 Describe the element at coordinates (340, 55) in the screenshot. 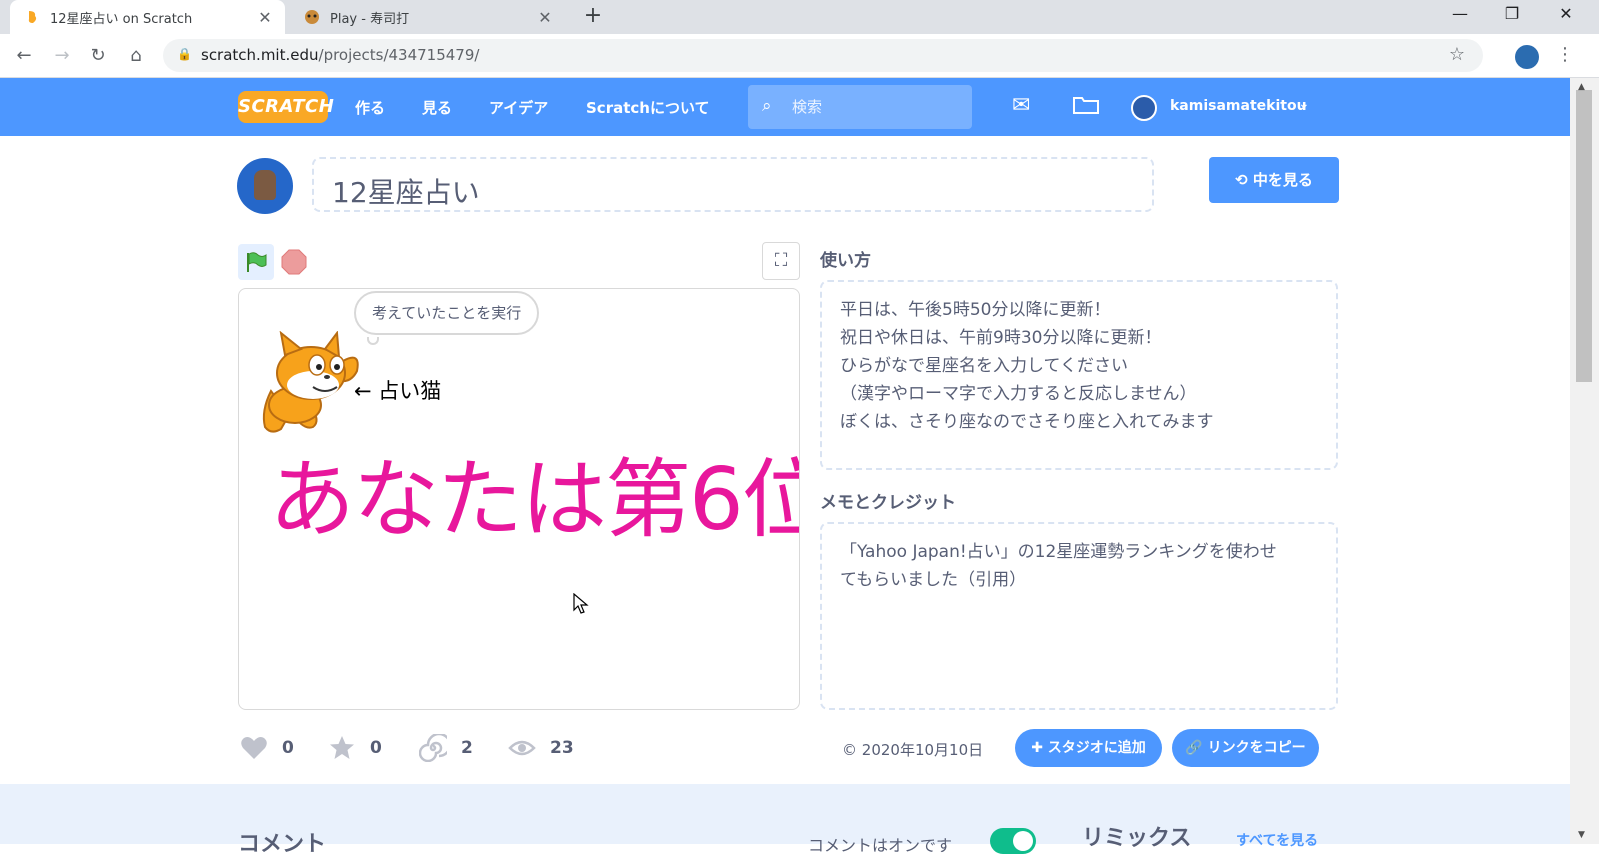

I see `url-text: scratch.mit.edu/projects/434715479/` at that location.